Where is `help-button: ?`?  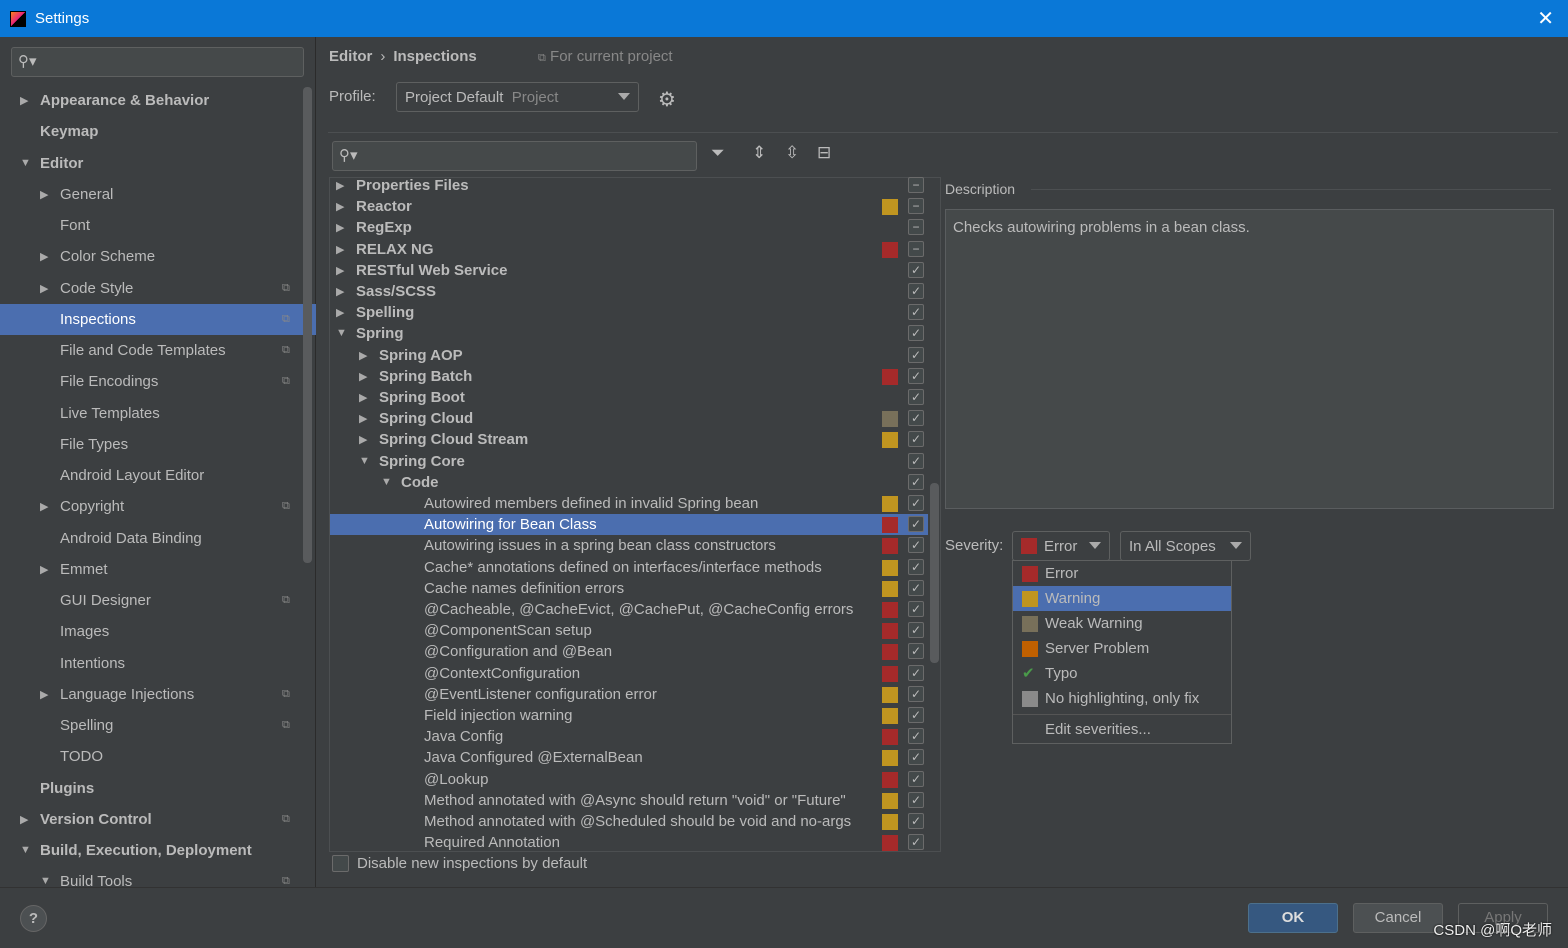 help-button: ? is located at coordinates (33, 918).